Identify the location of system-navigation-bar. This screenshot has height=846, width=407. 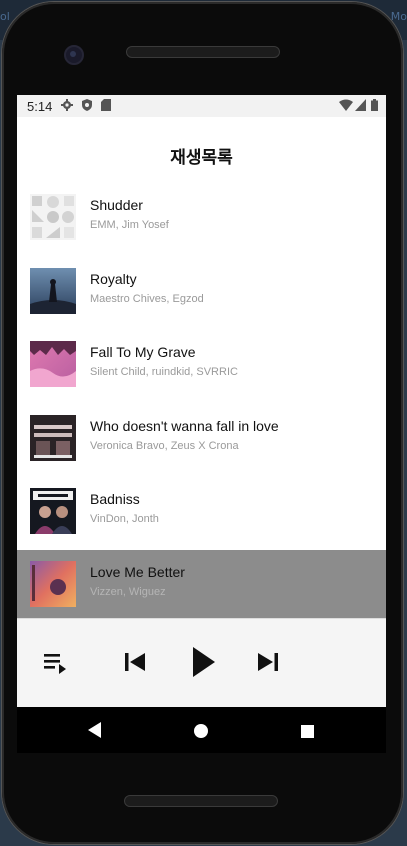
(201, 730).